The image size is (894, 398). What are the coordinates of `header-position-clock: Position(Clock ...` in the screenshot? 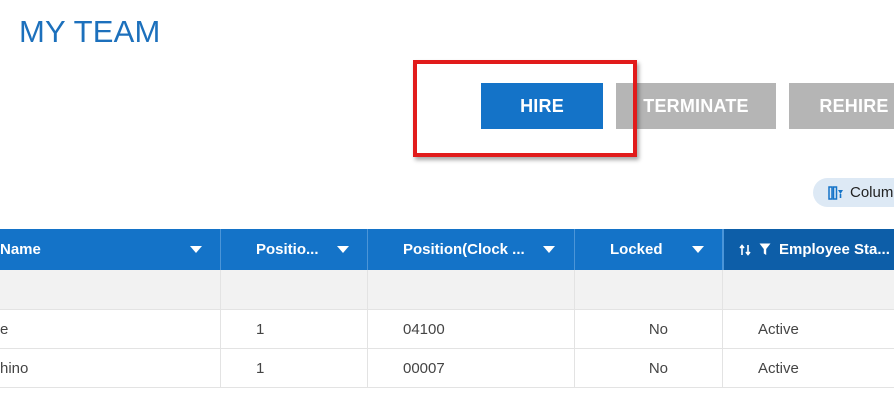 It's located at (471, 249).